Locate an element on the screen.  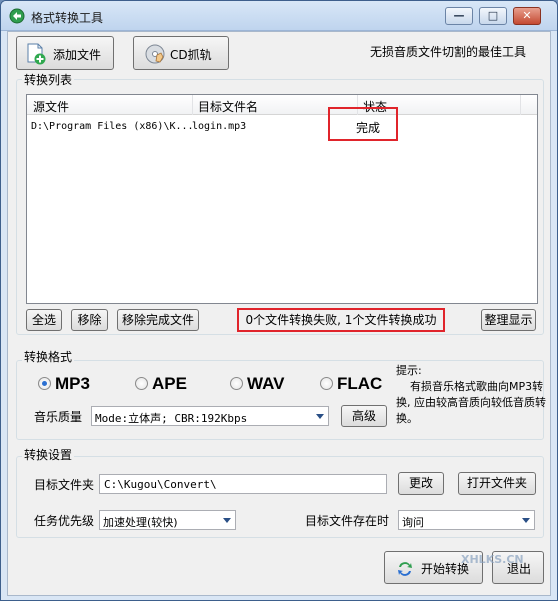
format-group-title: 转换格式 is located at coordinates (48, 356).